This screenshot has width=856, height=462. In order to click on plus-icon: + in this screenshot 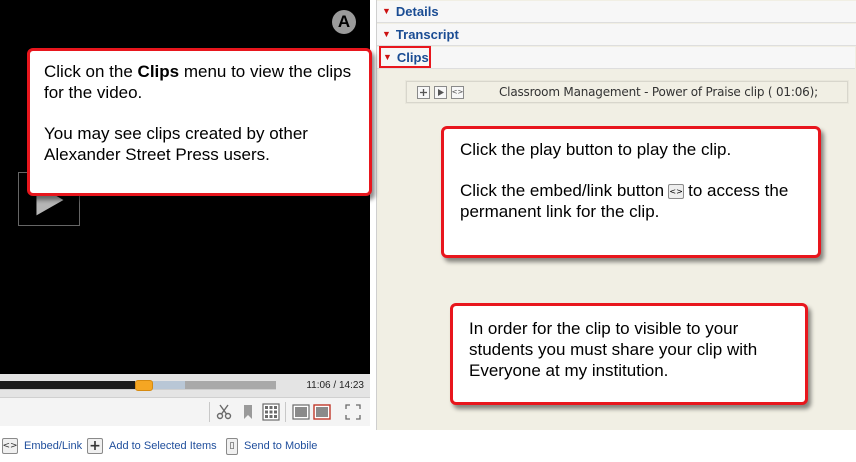, I will do `click(95, 446)`.